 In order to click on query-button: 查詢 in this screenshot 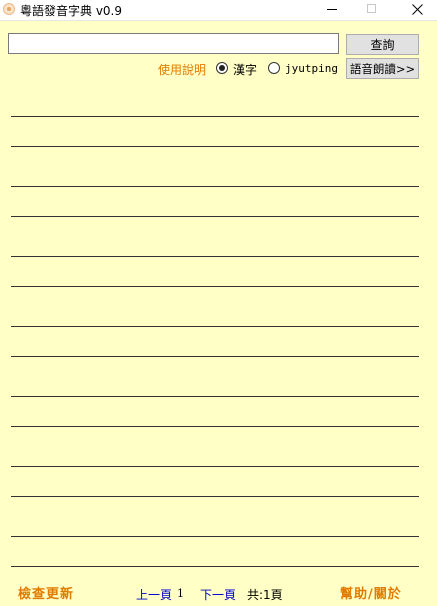, I will do `click(382, 44)`.